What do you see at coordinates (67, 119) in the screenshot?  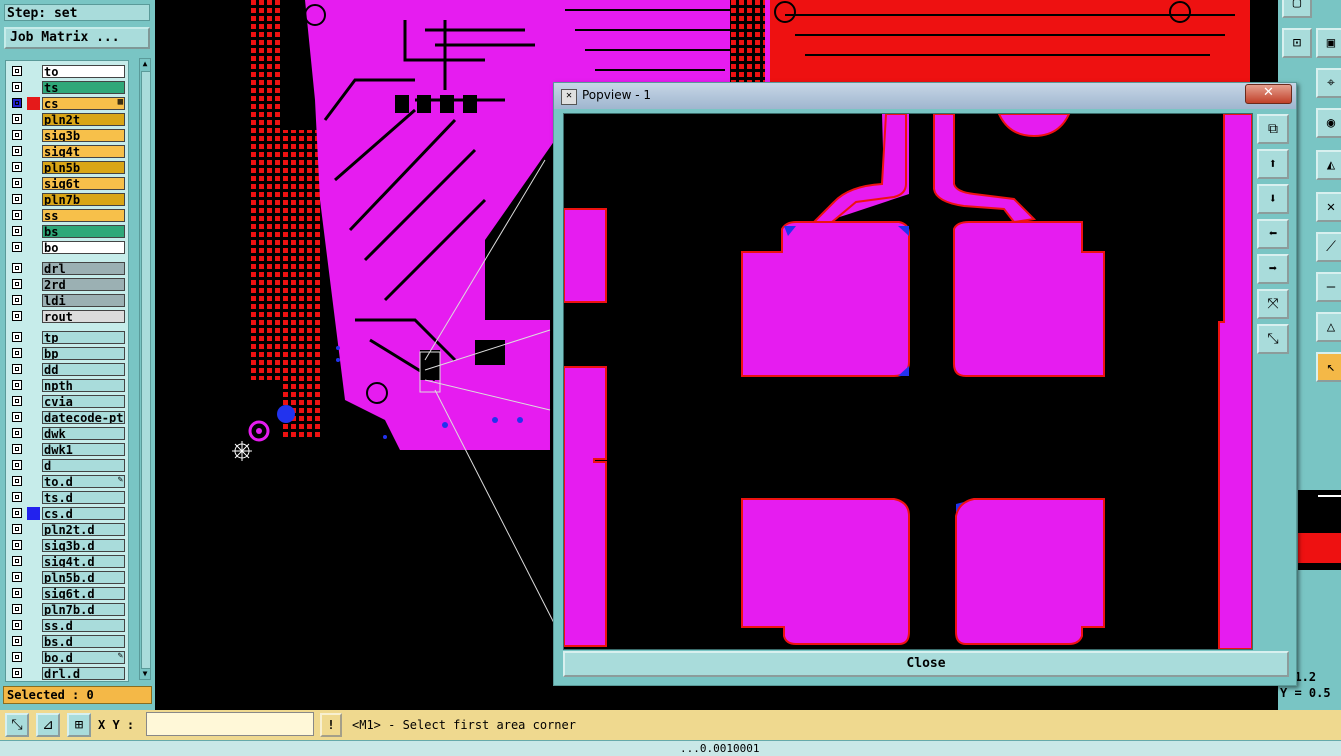 I see `layer-row: pln2t` at bounding box center [67, 119].